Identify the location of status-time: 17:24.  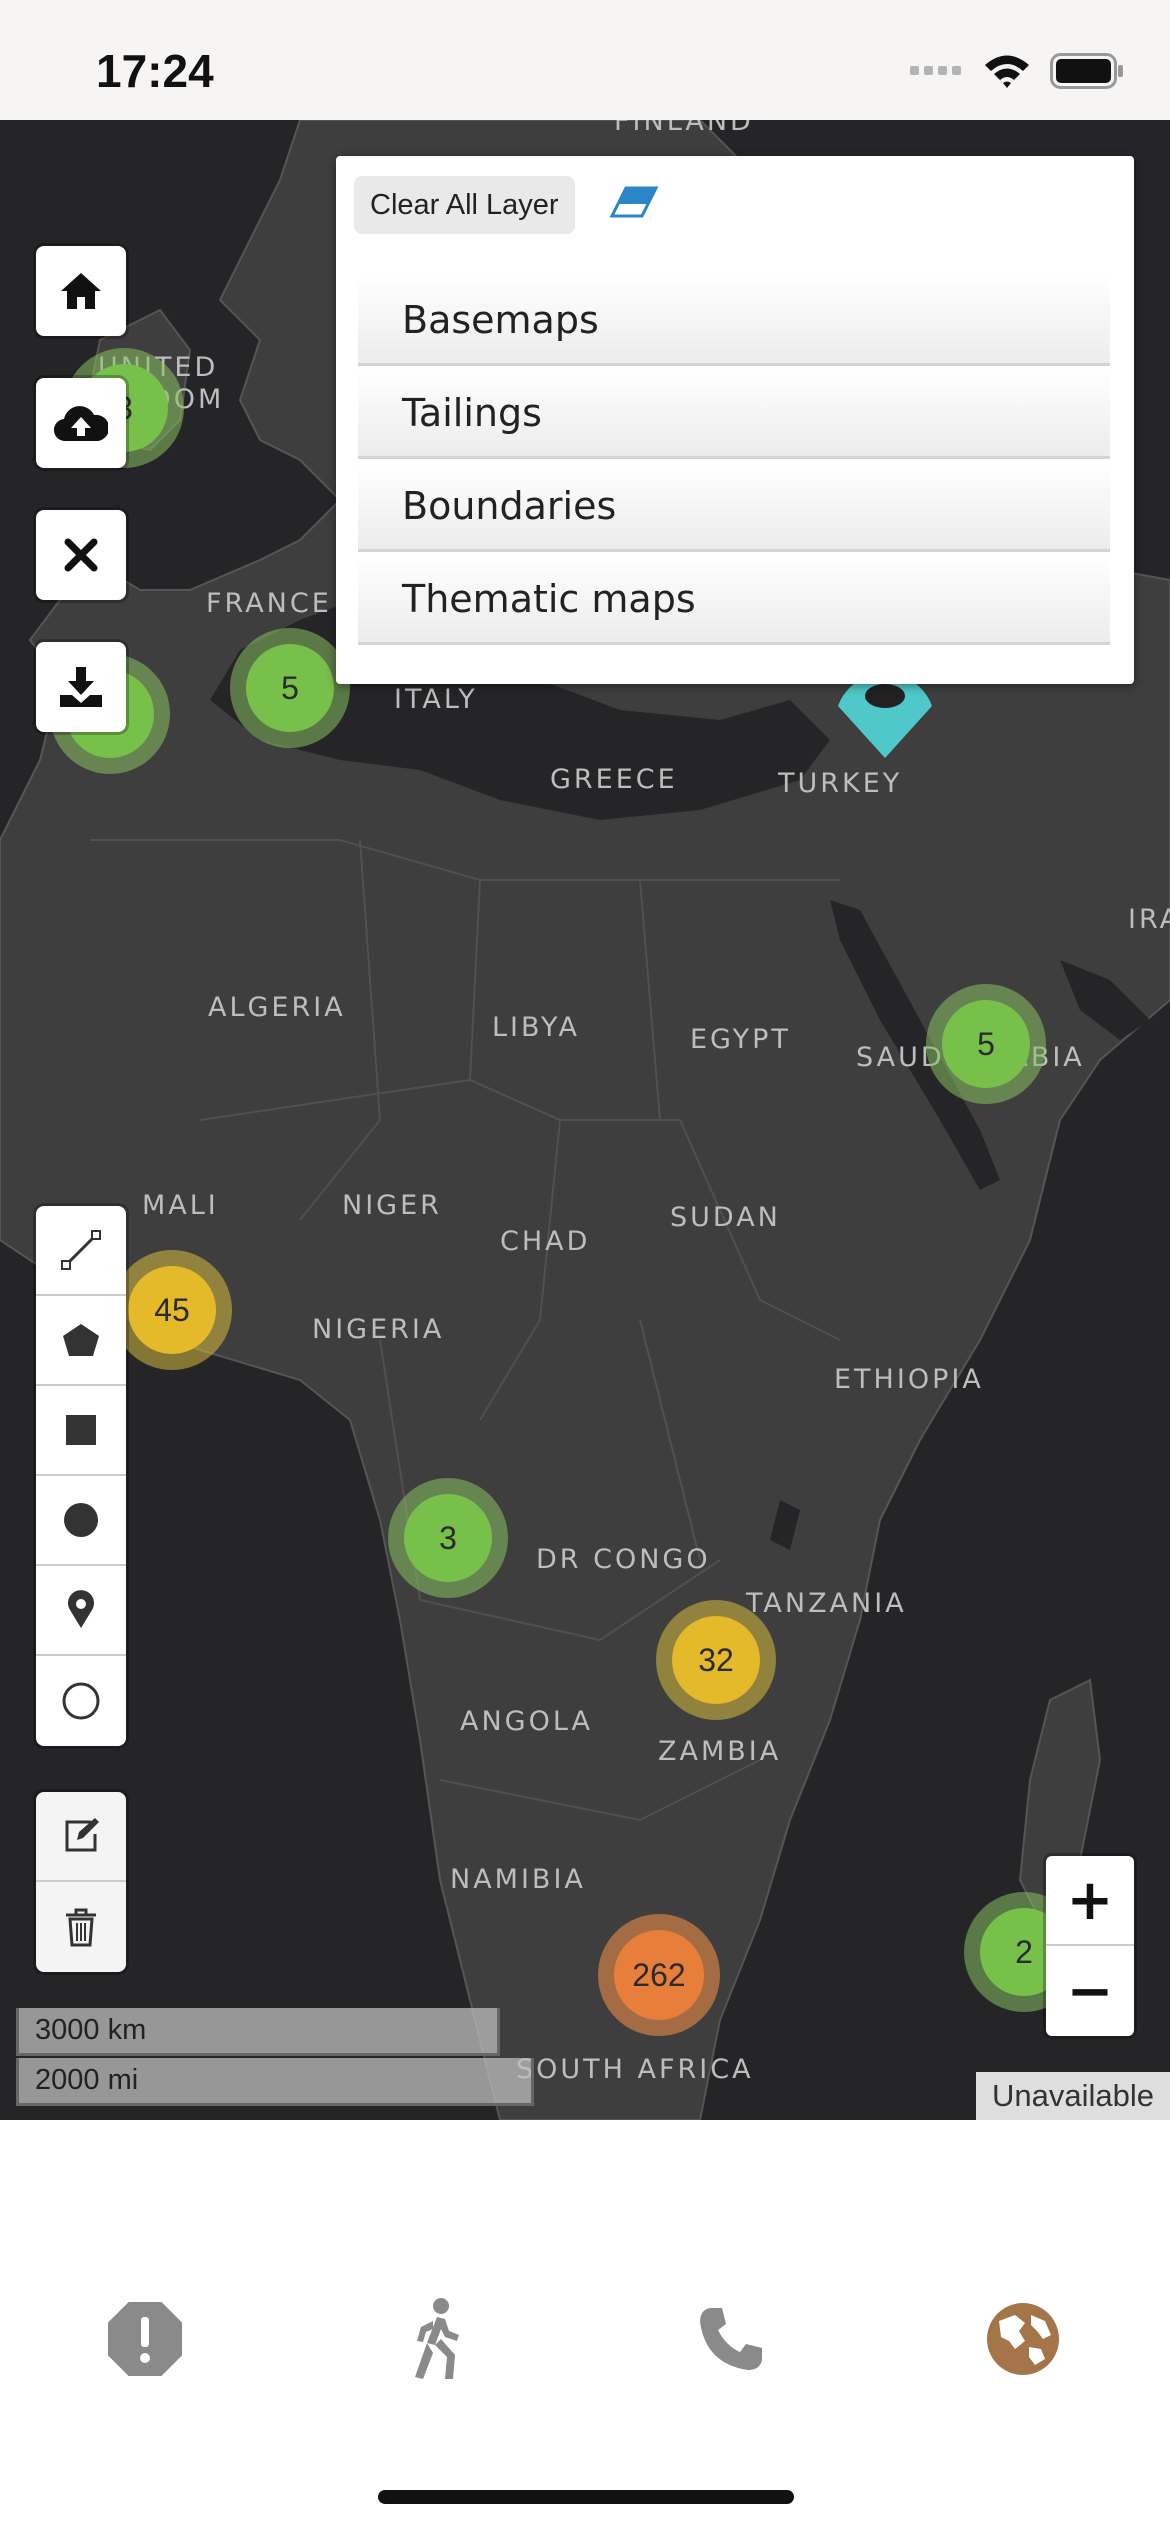
(155, 71).